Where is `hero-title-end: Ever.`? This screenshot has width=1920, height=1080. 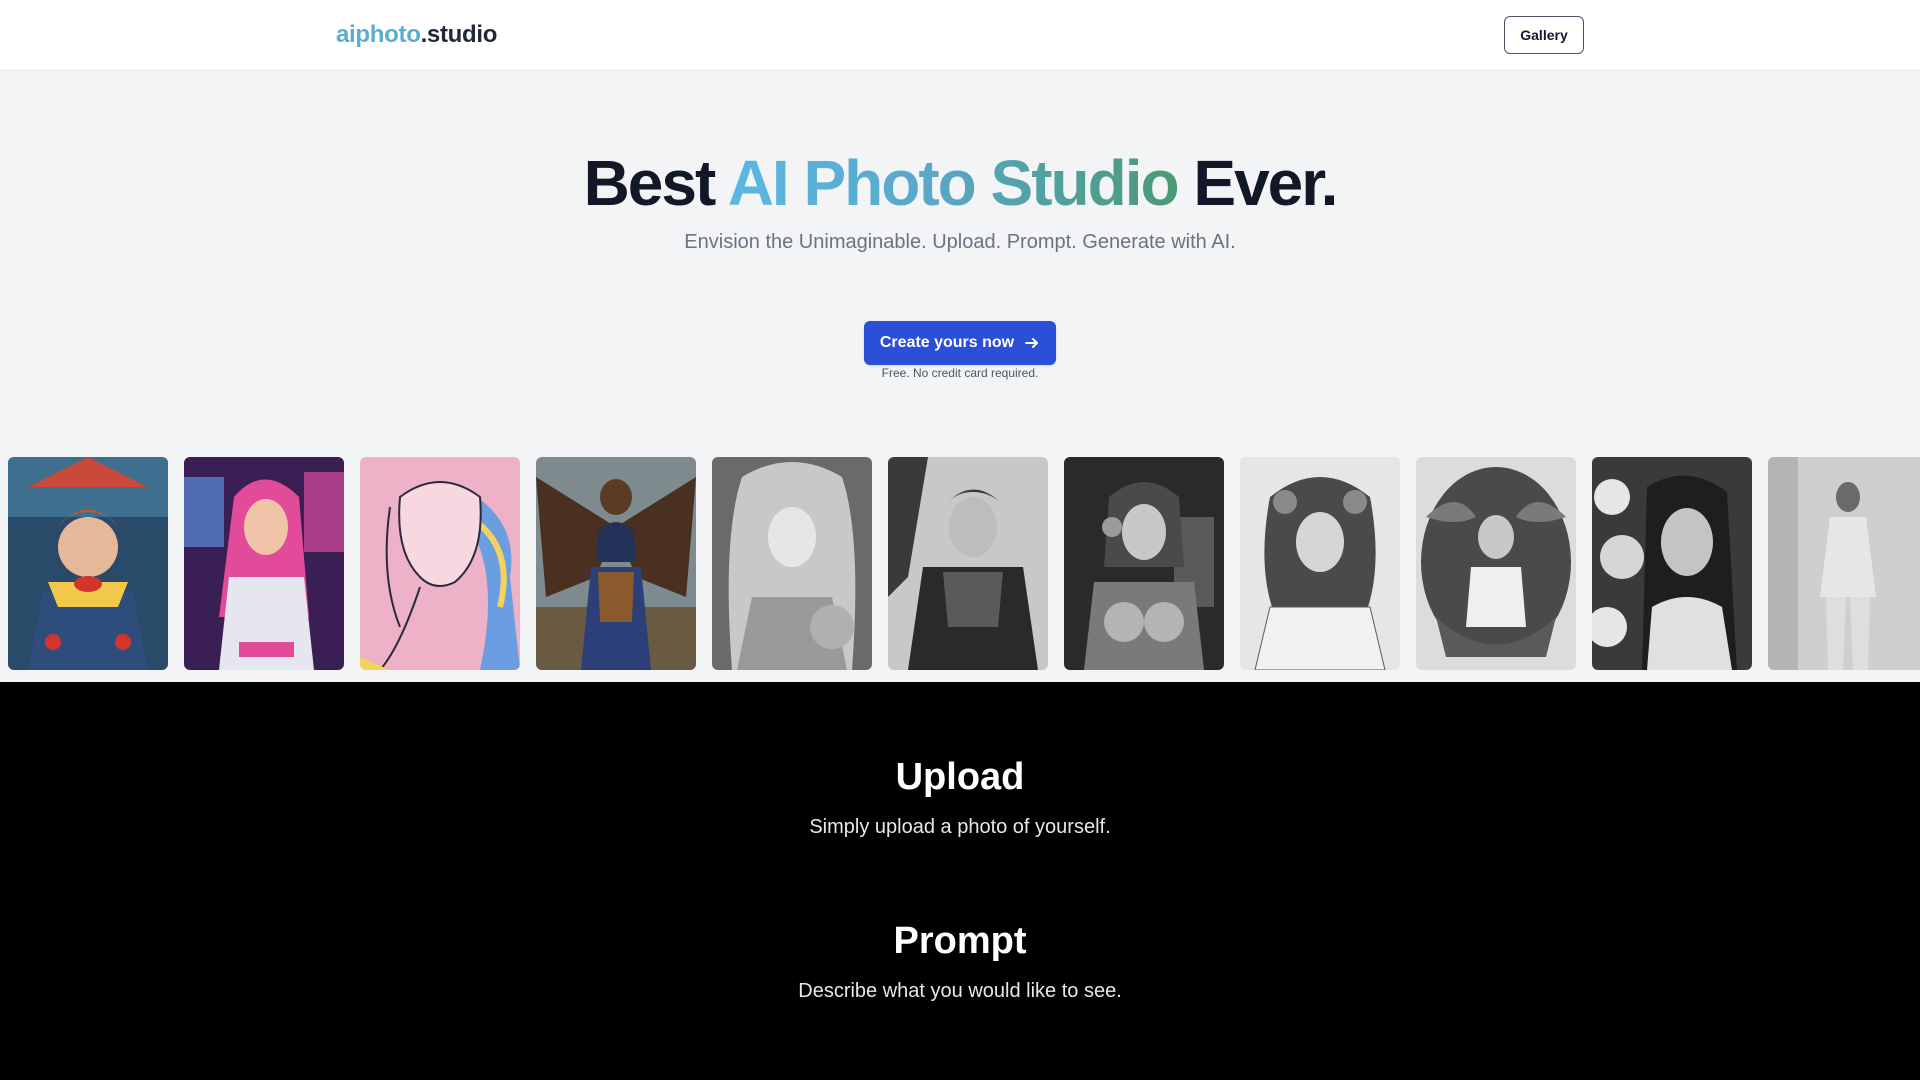 hero-title-end: Ever. is located at coordinates (1257, 183).